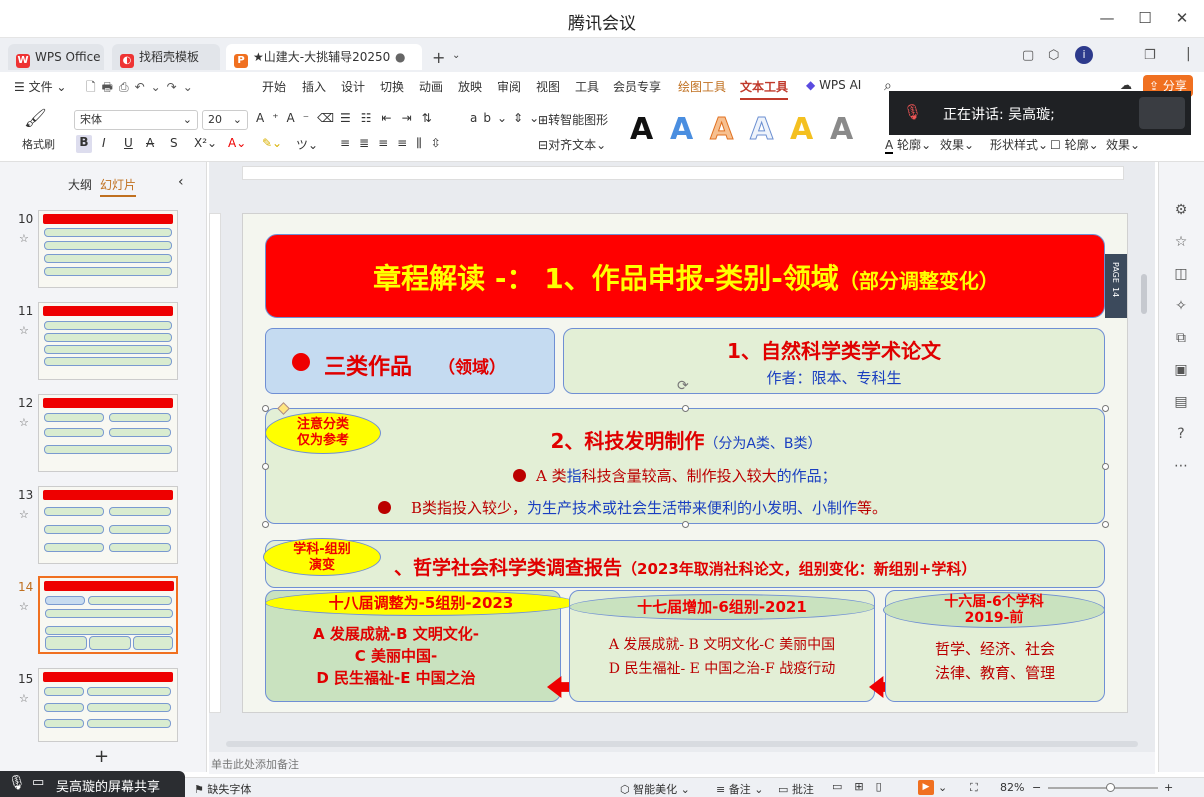 The height and width of the screenshot is (797, 1204). Describe the element at coordinates (1110, 787) in the screenshot. I see `zoom-slider-thumb` at that location.